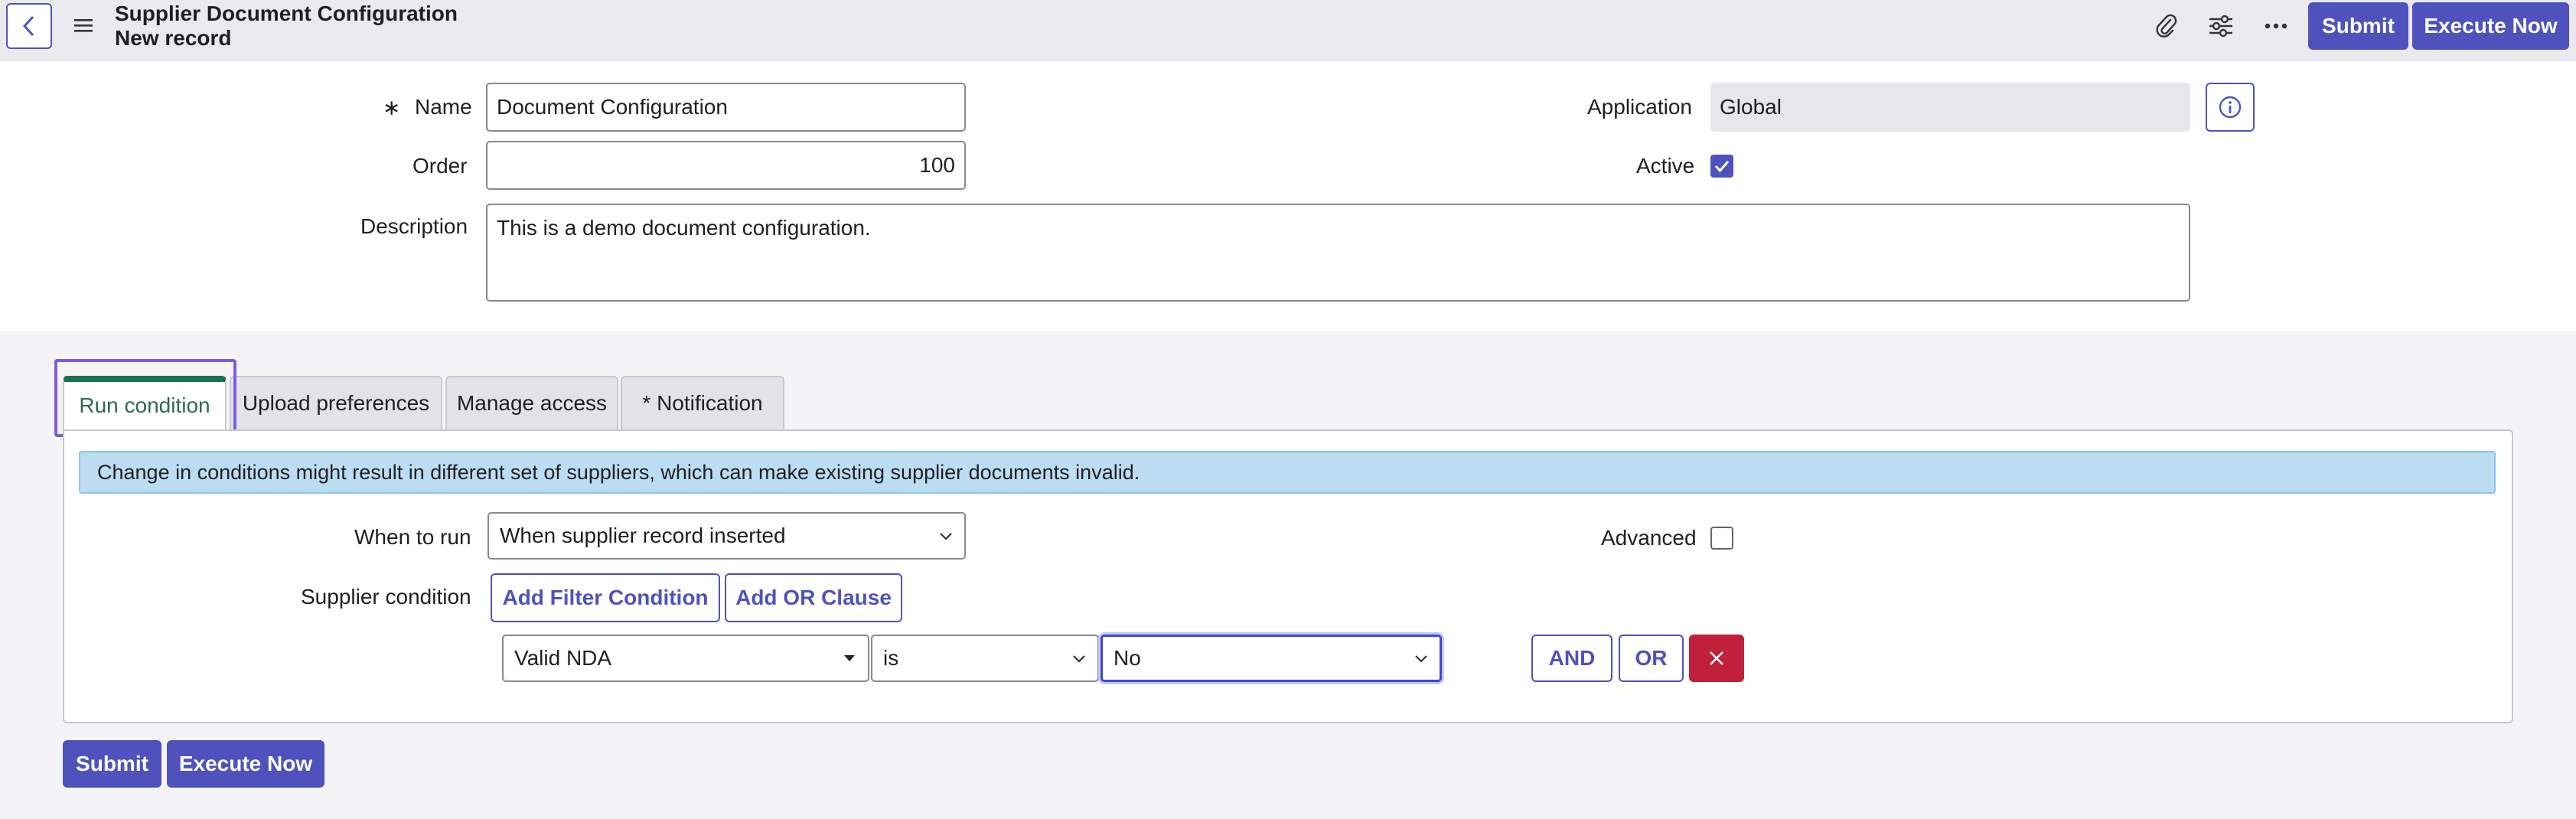 This screenshot has width=2576, height=819. Describe the element at coordinates (336, 402) in the screenshot. I see `tab-upload-preferences: Upload preferences` at that location.